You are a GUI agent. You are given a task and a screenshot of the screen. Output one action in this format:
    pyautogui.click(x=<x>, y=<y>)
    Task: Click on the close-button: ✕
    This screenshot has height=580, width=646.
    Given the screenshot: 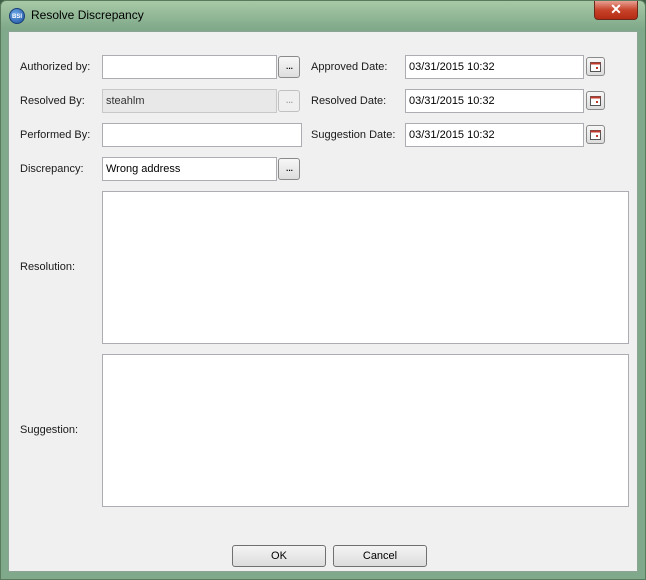 What is the action you would take?
    pyautogui.click(x=616, y=10)
    